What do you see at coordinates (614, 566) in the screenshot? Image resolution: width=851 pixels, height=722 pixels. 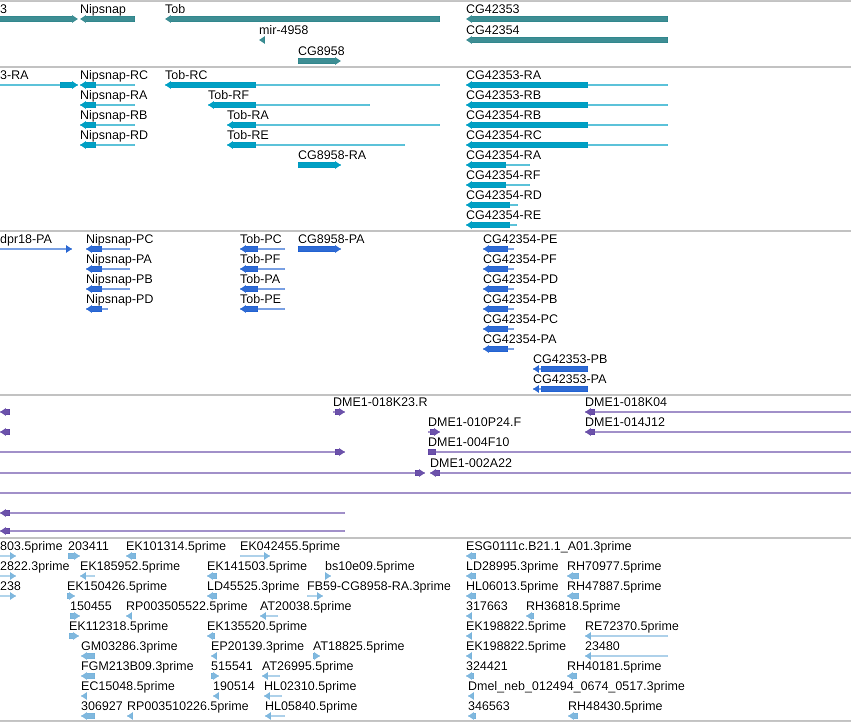 I see `feature-label: RH70977.5prime` at bounding box center [614, 566].